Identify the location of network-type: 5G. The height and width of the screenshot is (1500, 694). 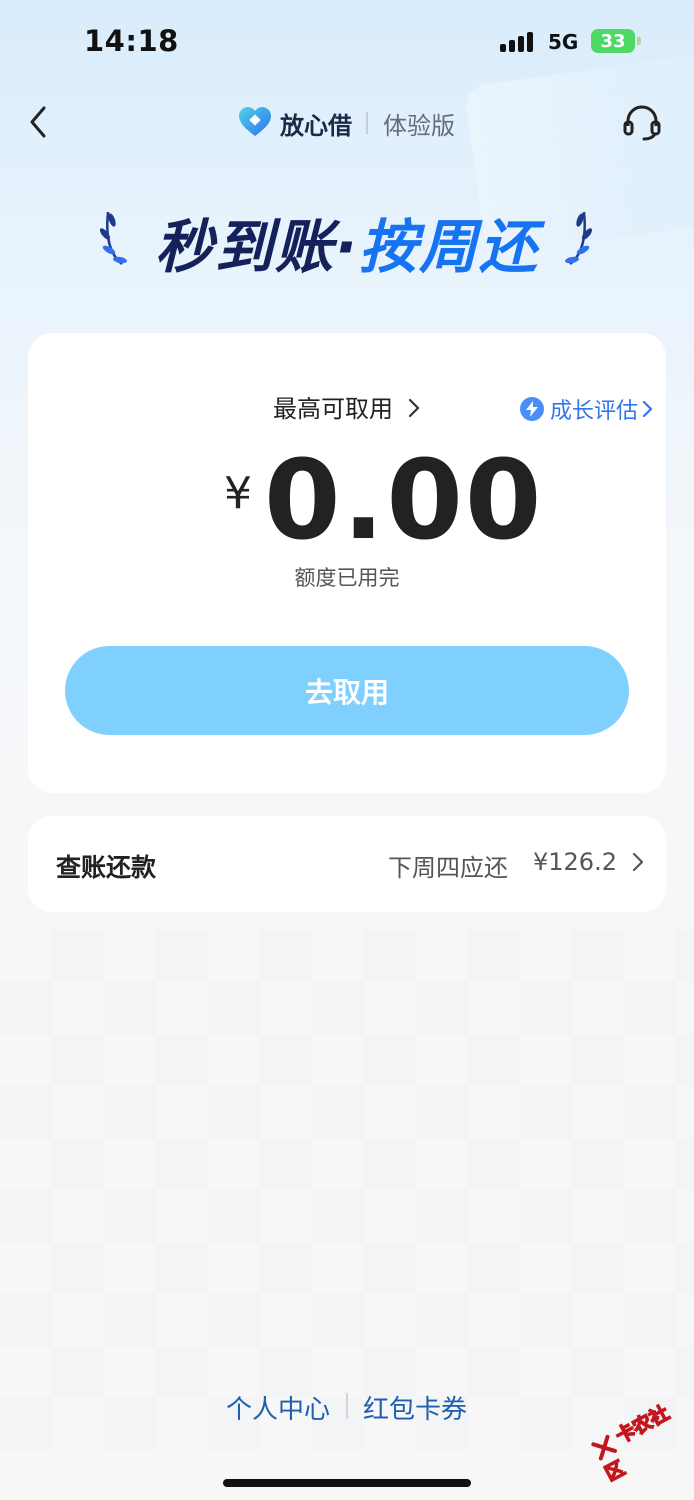
(563, 42).